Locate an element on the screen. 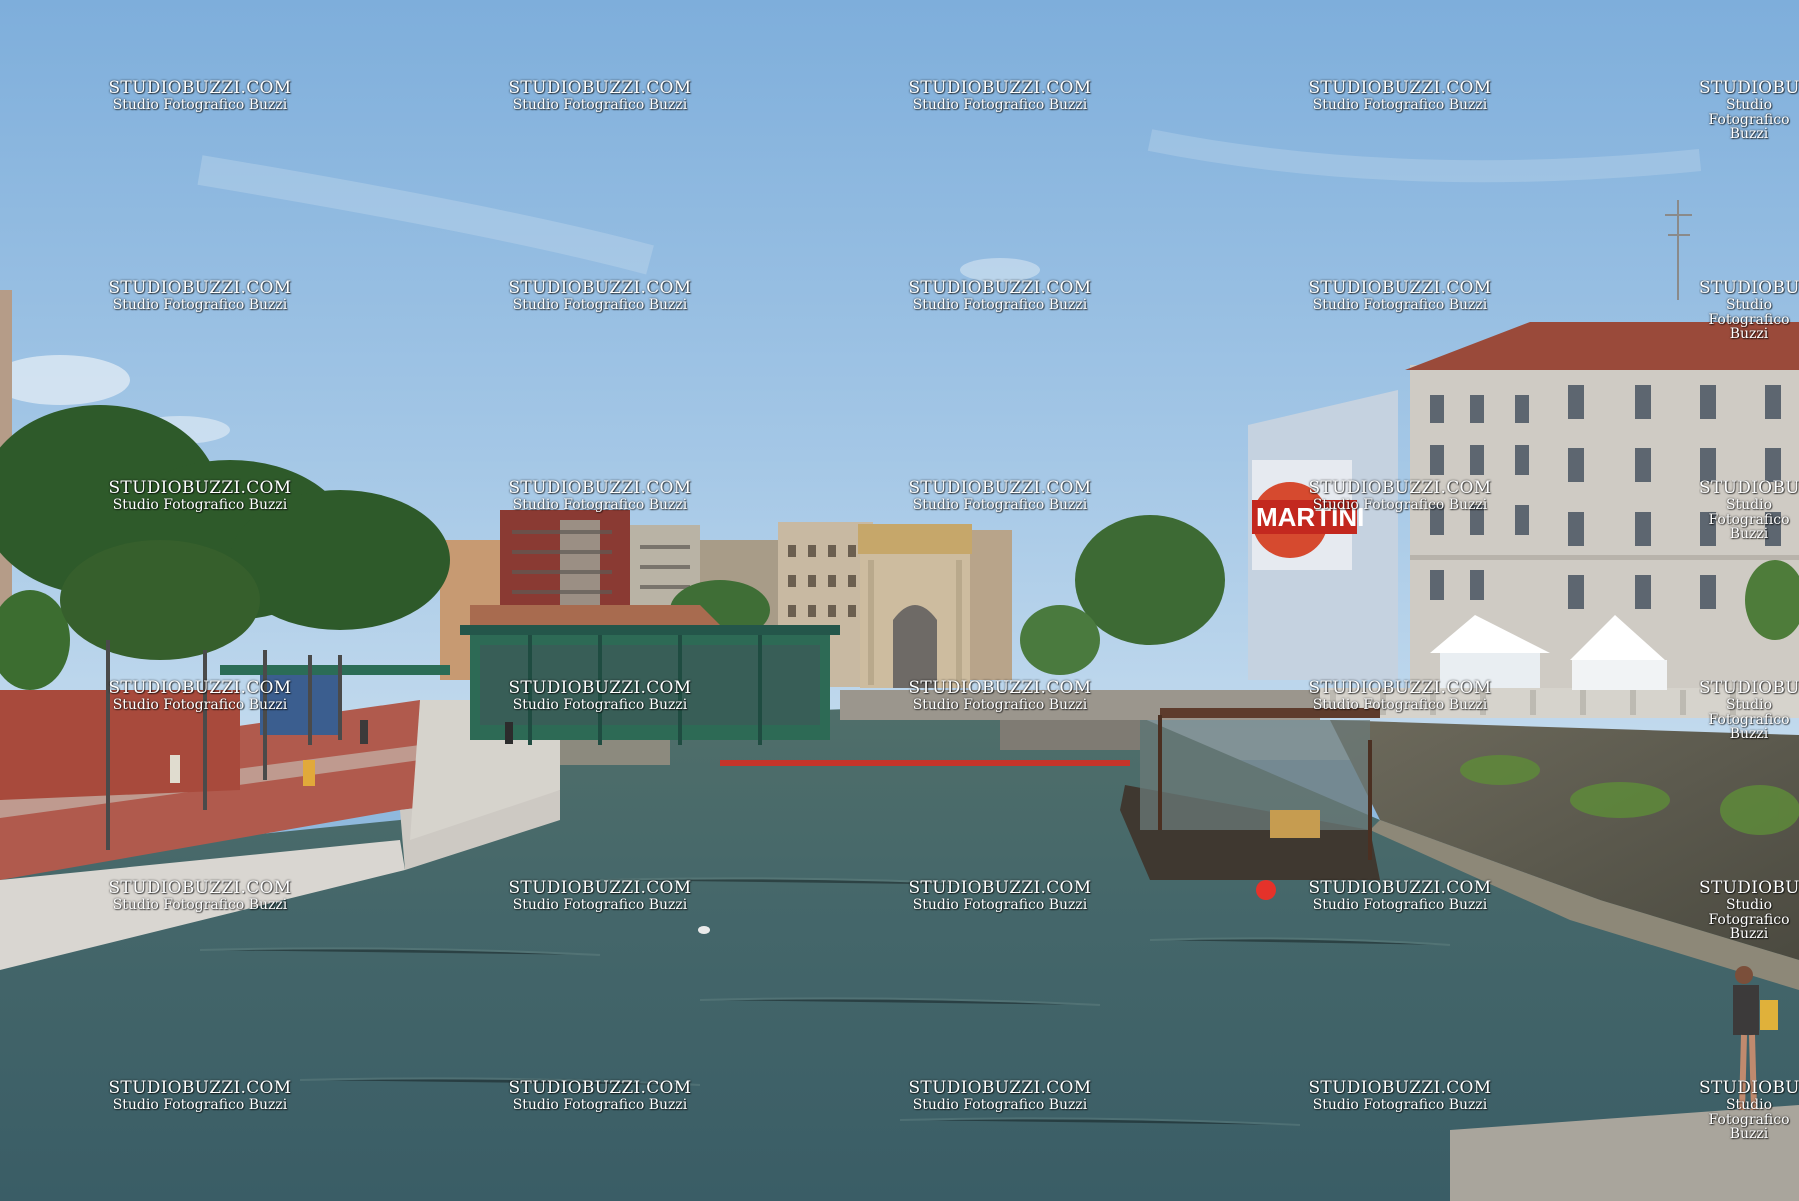 The width and height of the screenshot is (1799, 1201). floating-barrier is located at coordinates (925, 763).